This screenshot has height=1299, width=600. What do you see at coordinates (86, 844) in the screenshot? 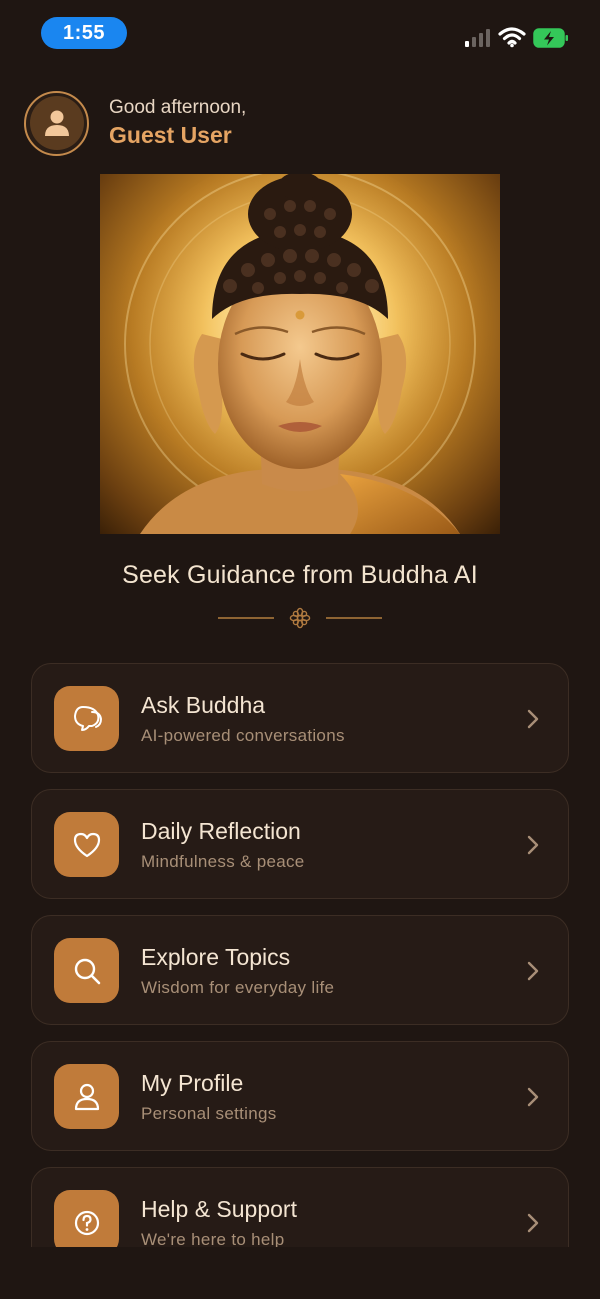
I see `heart-icon` at bounding box center [86, 844].